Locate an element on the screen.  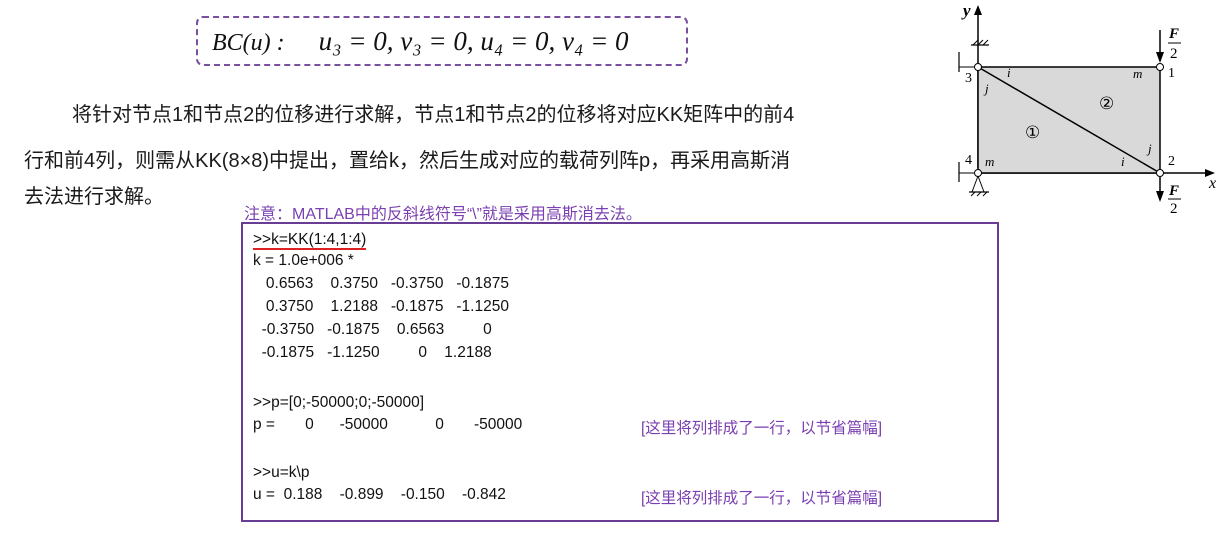
code-p-result: p = 0 -50000 0 -50000 is located at coordinates (388, 424).